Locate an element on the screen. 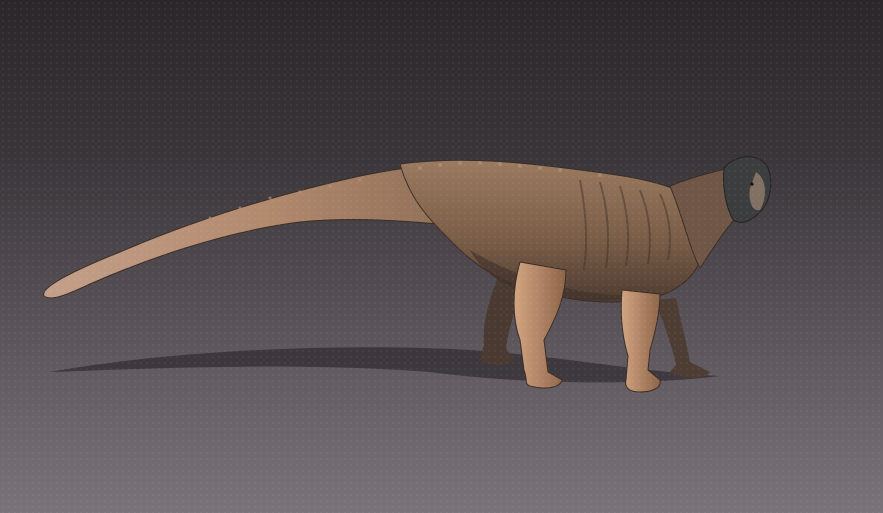 The width and height of the screenshot is (883, 513). far-front-leg is located at coordinates (682, 338).